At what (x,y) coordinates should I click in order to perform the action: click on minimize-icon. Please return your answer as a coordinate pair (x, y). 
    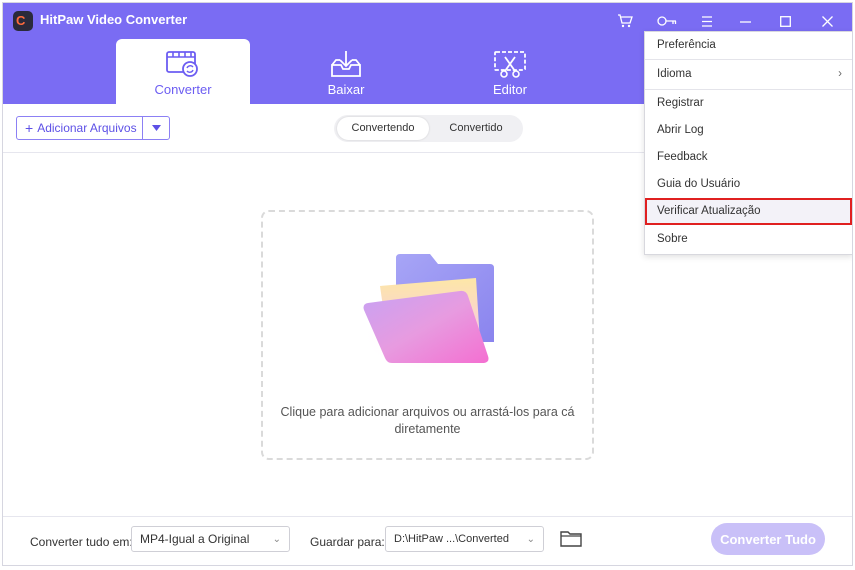
    Looking at the image, I should click on (745, 21).